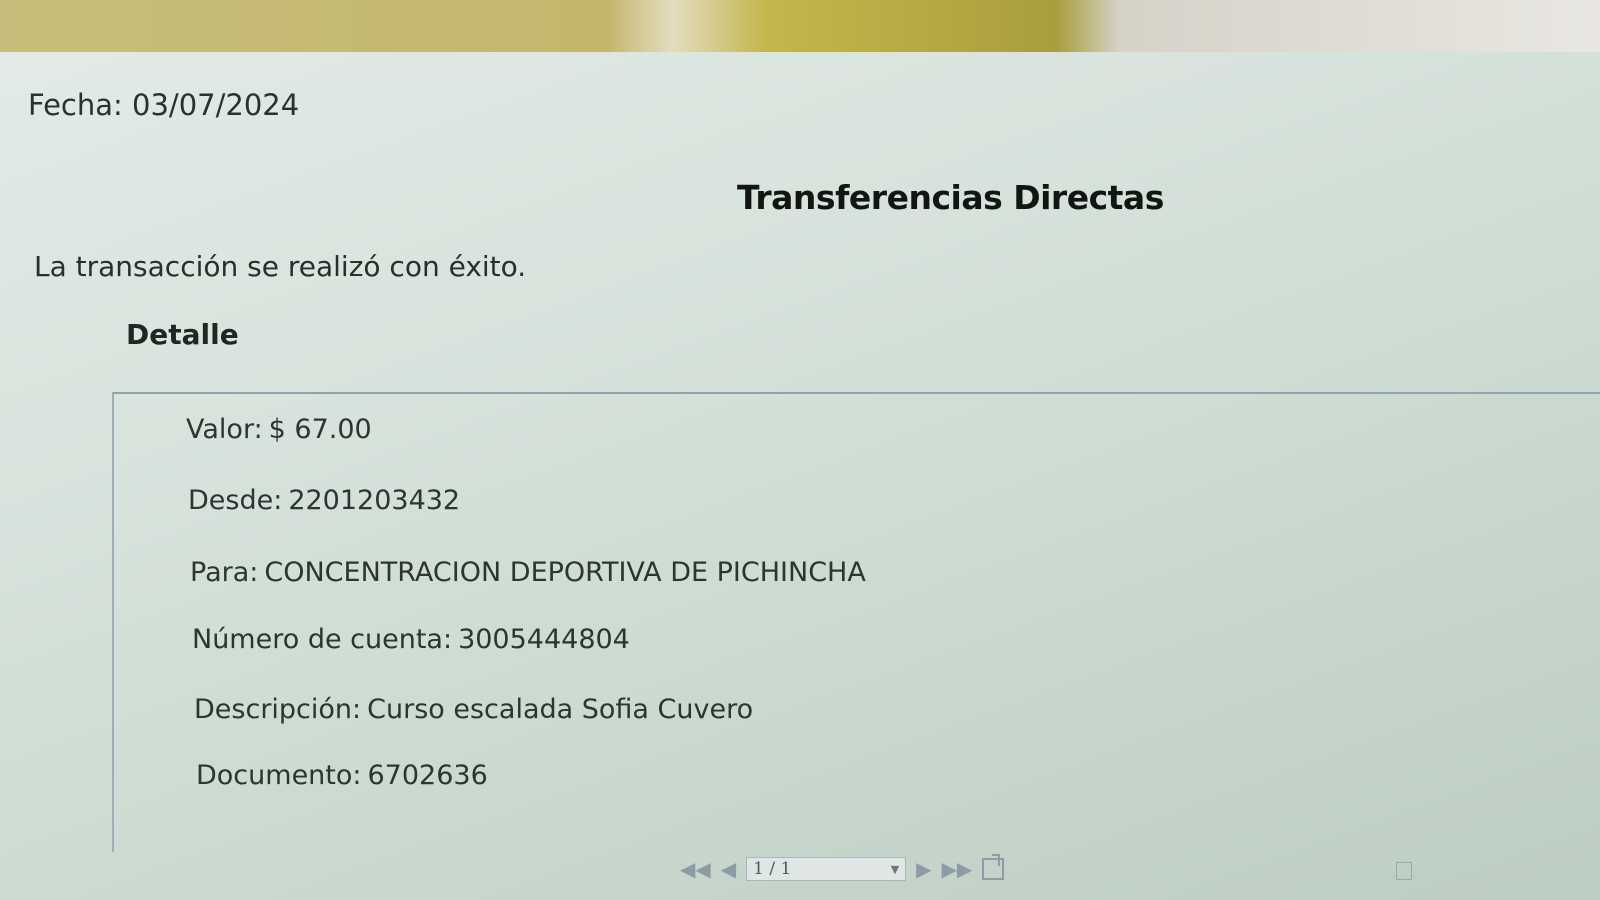  I want to click on detail-row-documento: Documento: 6702636, so click(342, 775).